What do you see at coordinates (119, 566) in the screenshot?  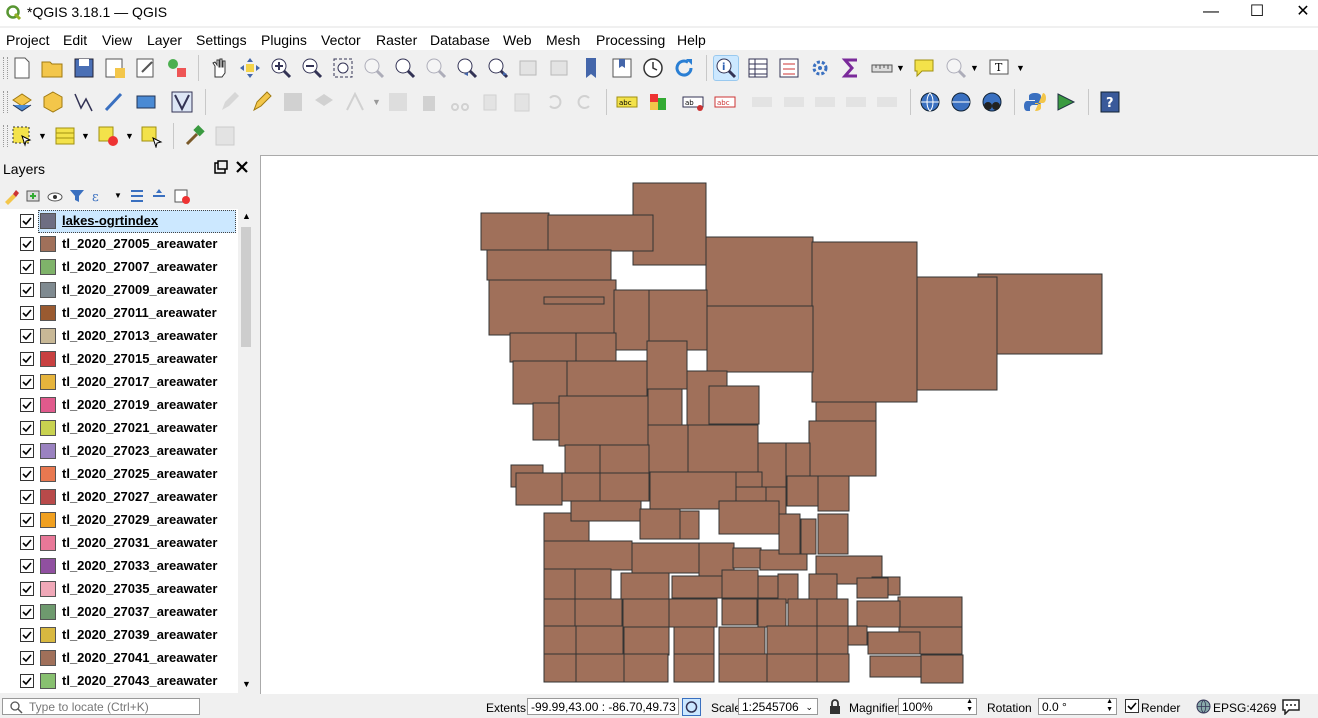 I see `layer-row: tl_2020_27033_areawater` at bounding box center [119, 566].